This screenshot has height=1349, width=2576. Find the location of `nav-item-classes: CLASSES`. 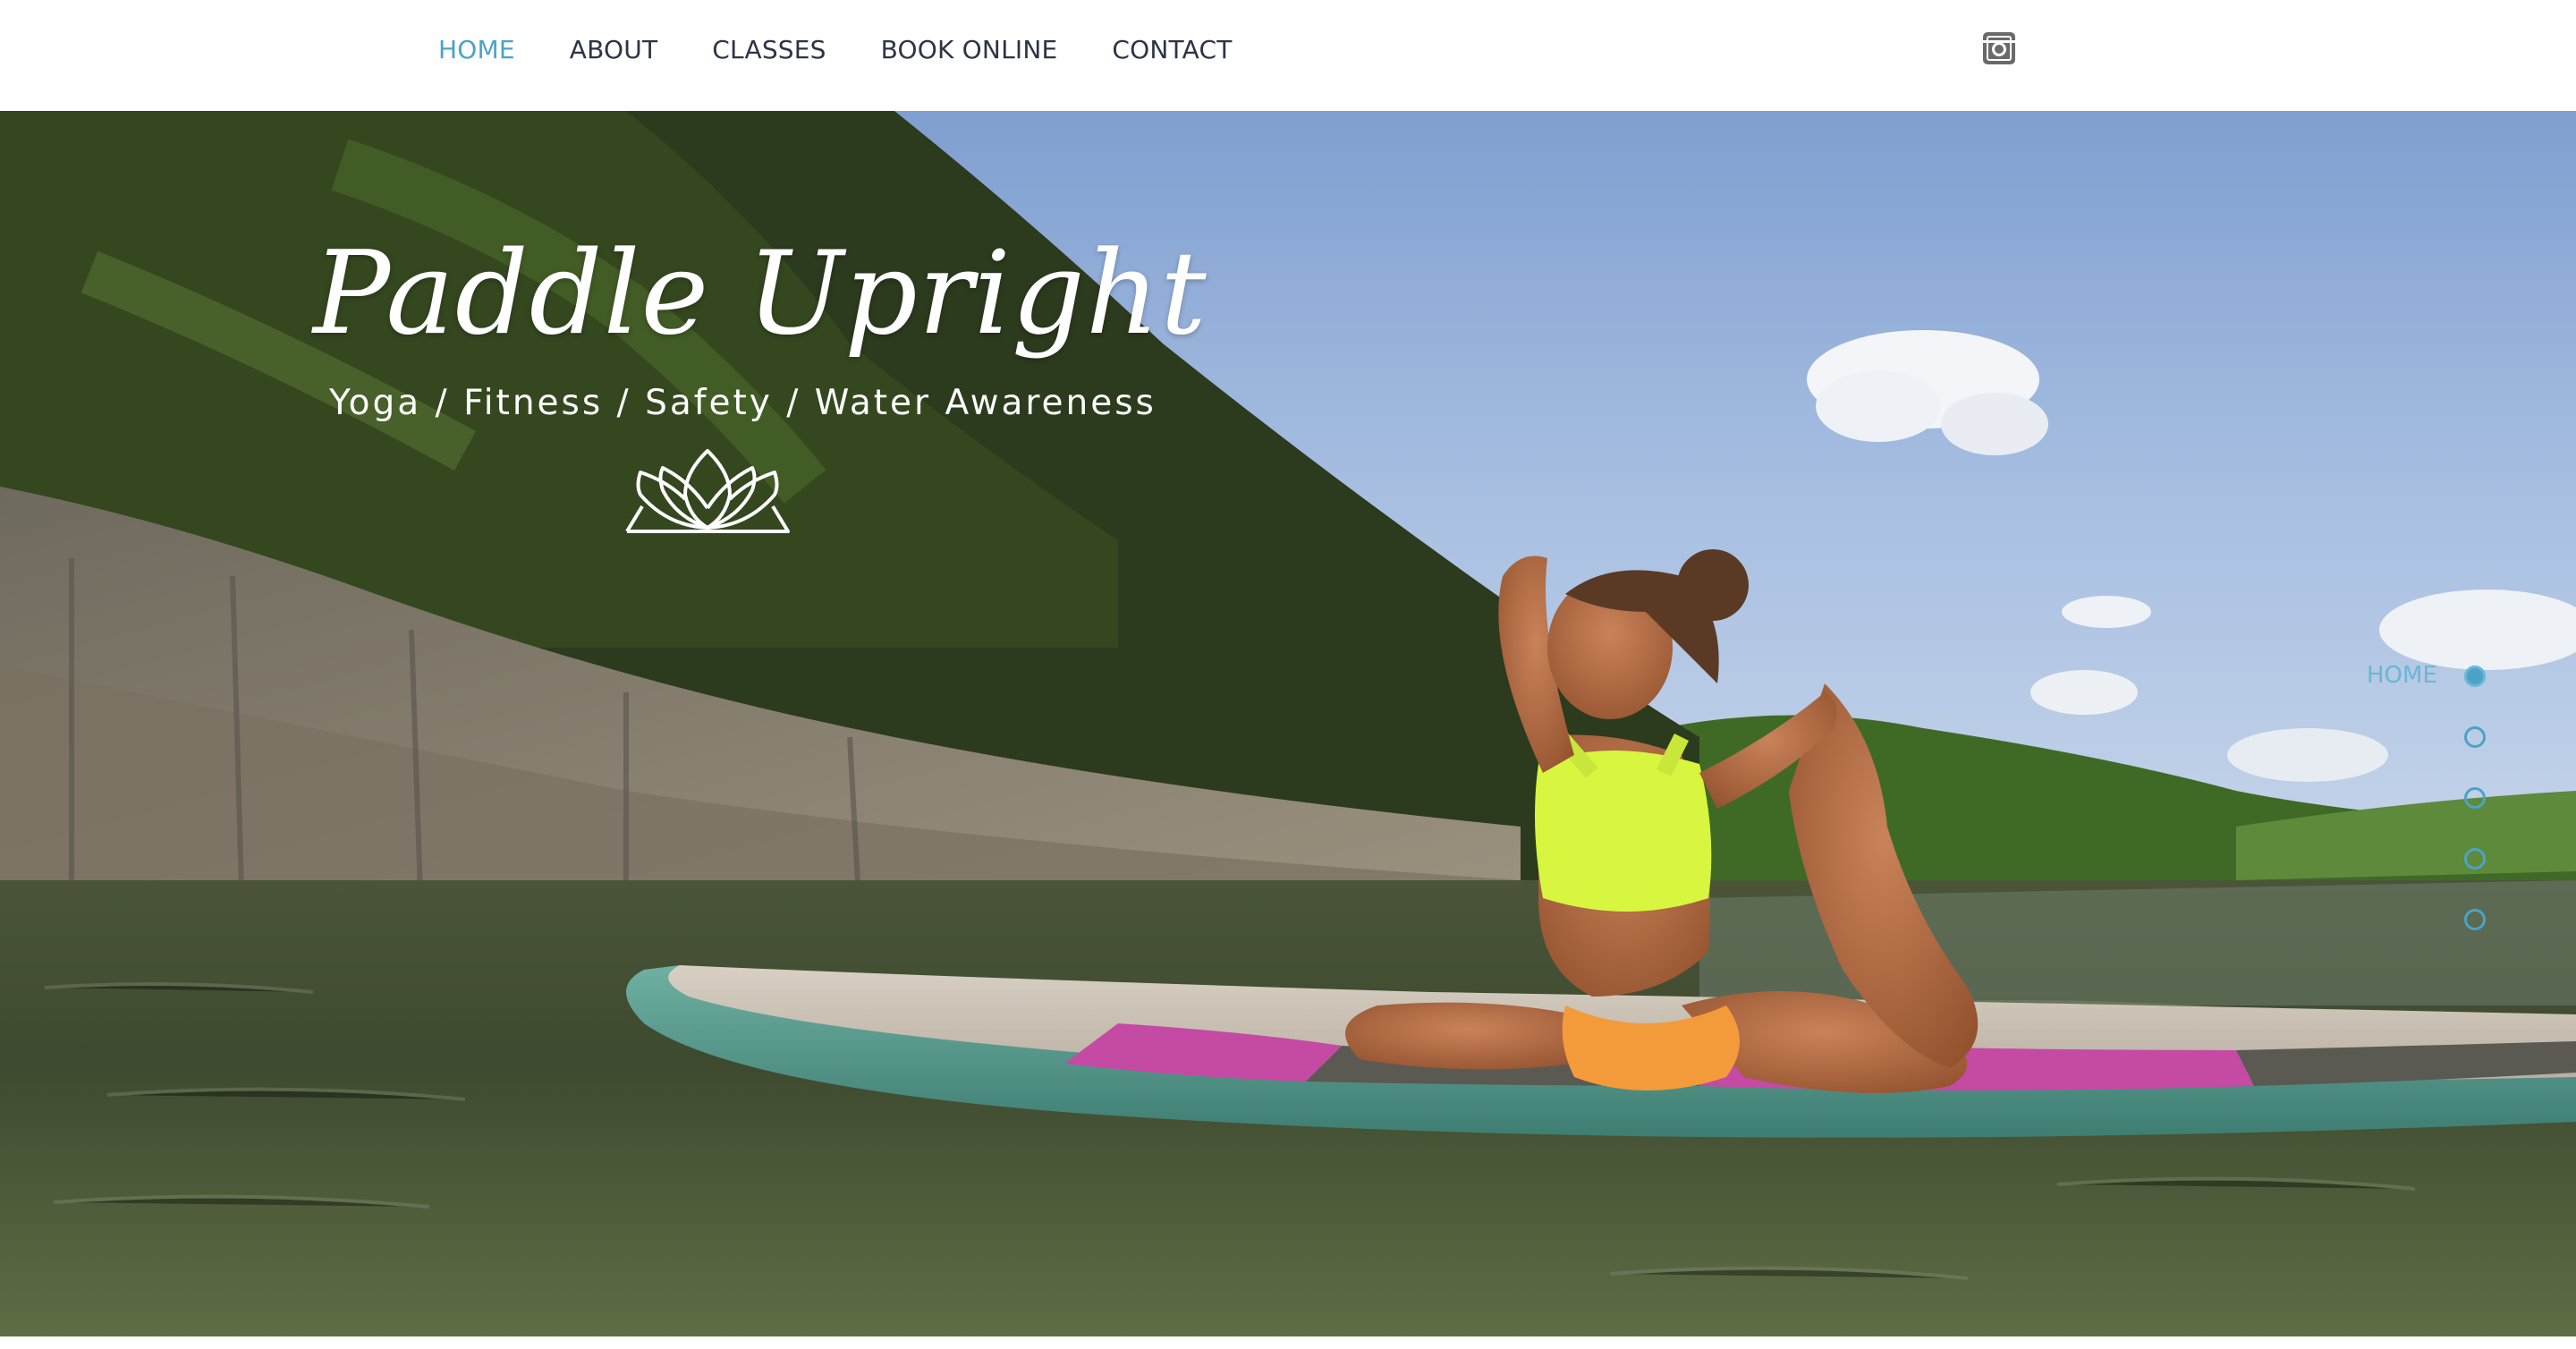

nav-item-classes: CLASSES is located at coordinates (769, 49).